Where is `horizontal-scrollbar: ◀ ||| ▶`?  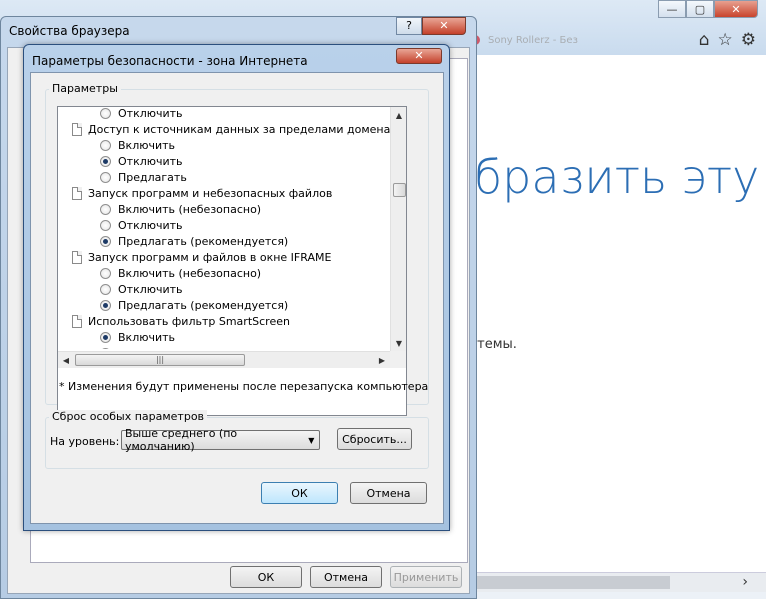 horizontal-scrollbar: ◀ ||| ▶ is located at coordinates (224, 359).